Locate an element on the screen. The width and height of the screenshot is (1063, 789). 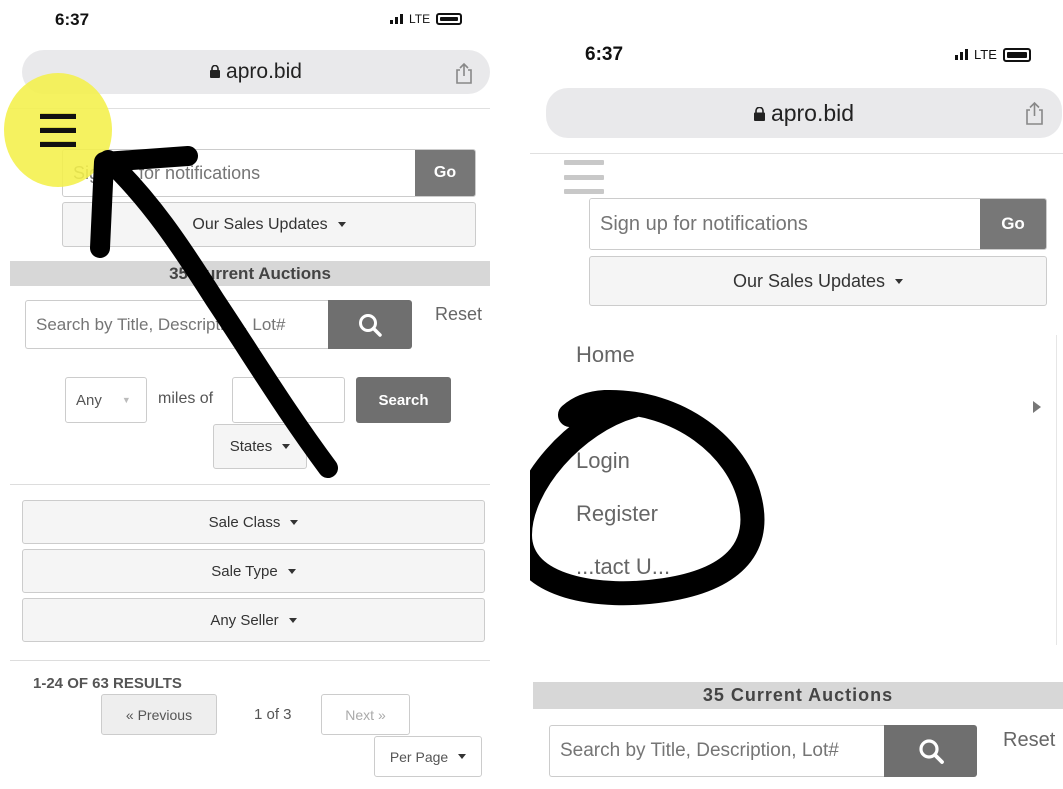
menu-item-register: Register is located at coordinates (617, 514).